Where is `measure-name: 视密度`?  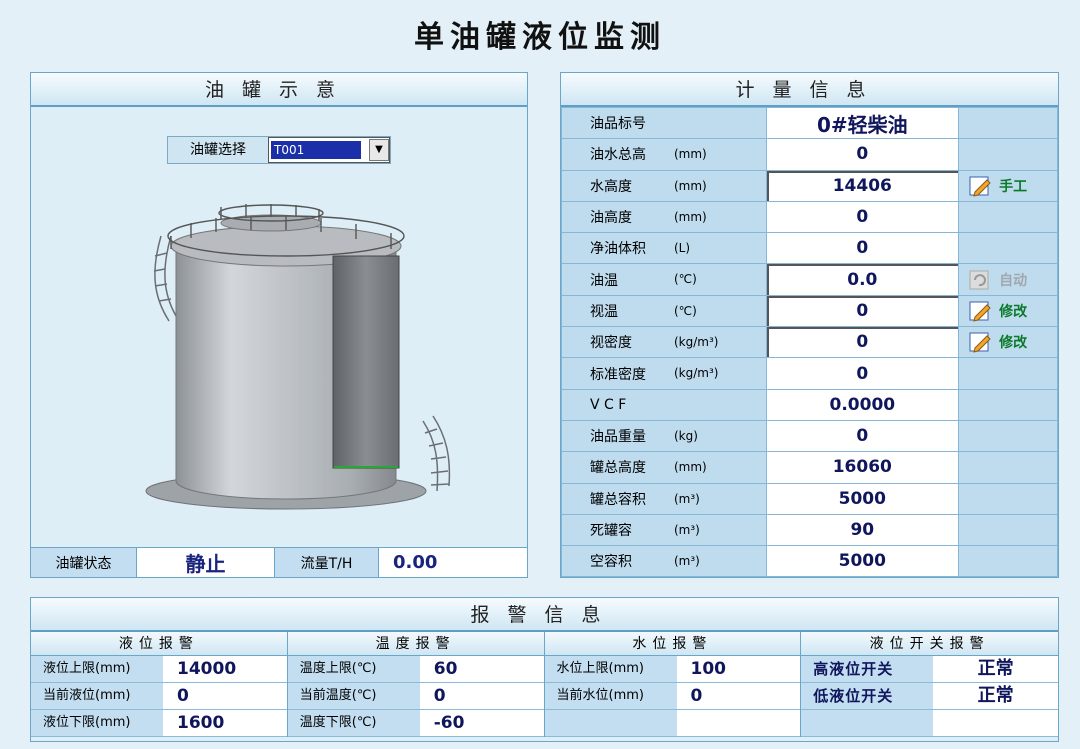
measure-name: 视密度 is located at coordinates (611, 343).